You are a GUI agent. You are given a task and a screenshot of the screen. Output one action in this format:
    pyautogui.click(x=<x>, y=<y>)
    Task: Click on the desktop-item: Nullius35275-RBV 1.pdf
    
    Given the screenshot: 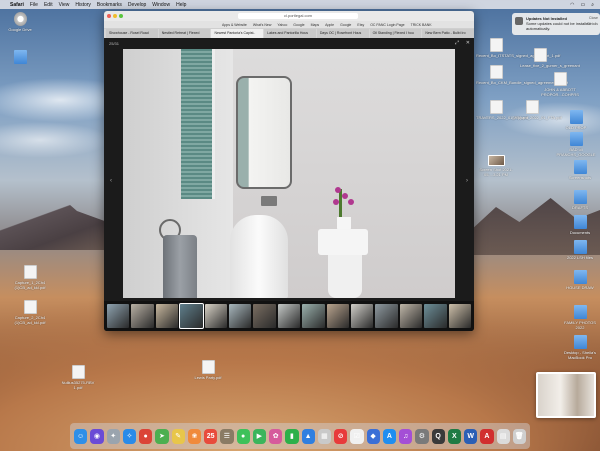 What is the action you would take?
    pyautogui.click(x=78, y=377)
    